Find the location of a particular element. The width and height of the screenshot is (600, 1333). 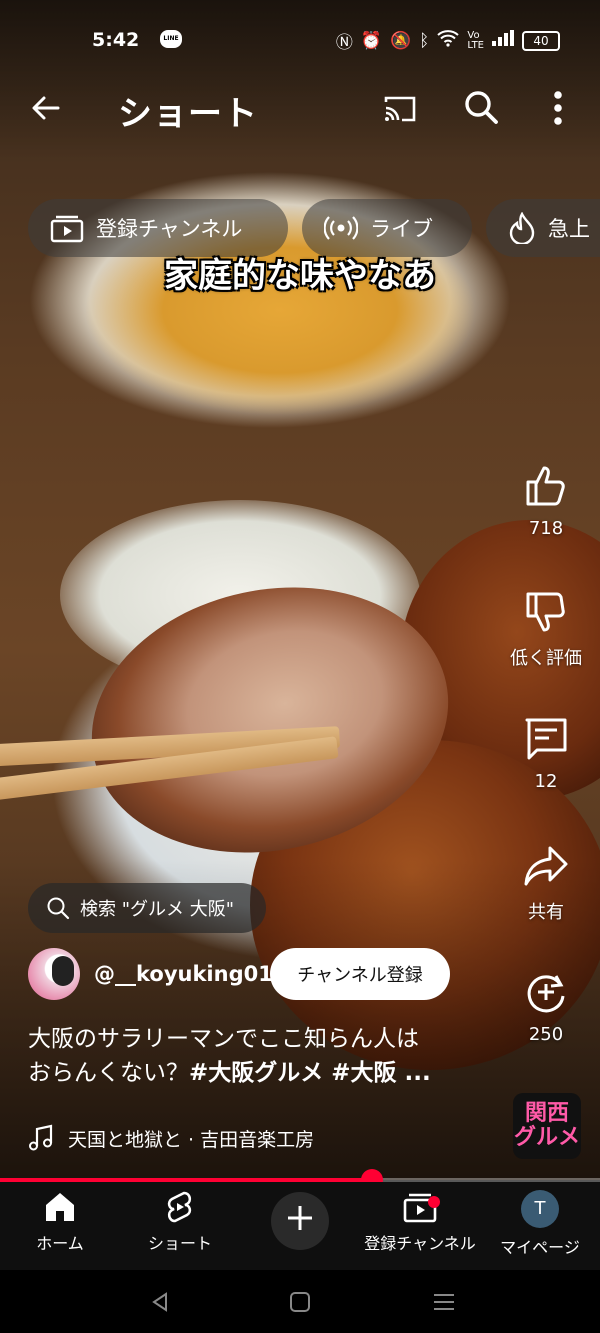

user-avatar: T is located at coordinates (540, 1209).